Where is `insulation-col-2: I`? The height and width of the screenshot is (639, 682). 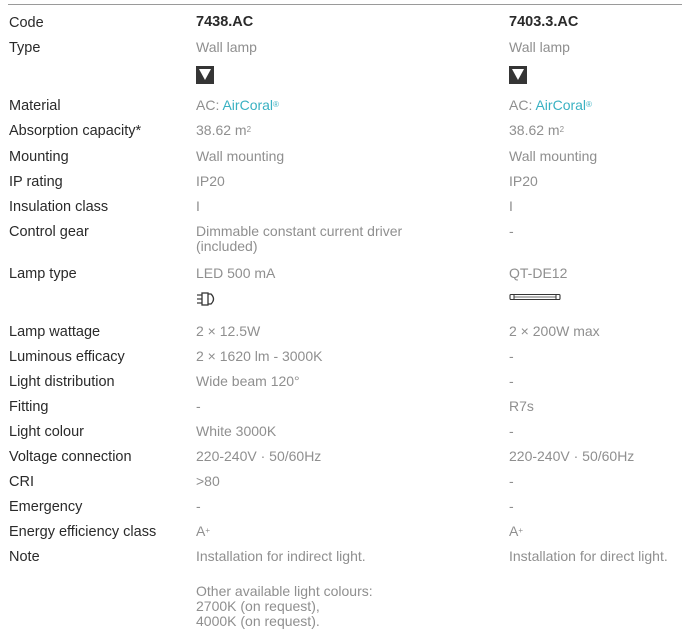
insulation-col-2: I is located at coordinates (511, 206).